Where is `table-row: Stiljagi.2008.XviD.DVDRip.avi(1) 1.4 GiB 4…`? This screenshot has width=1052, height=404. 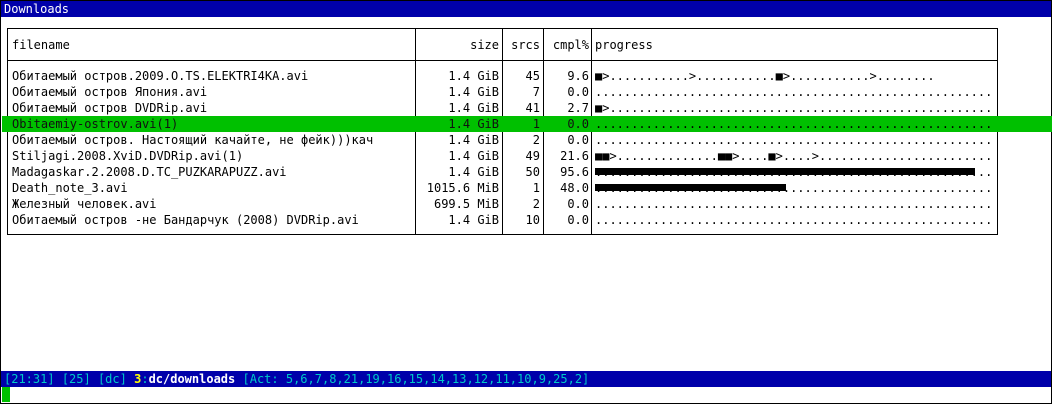
table-row: Stiljagi.2008.XviD.DVDRip.avi(1) 1.4 GiB 4… is located at coordinates (502, 156).